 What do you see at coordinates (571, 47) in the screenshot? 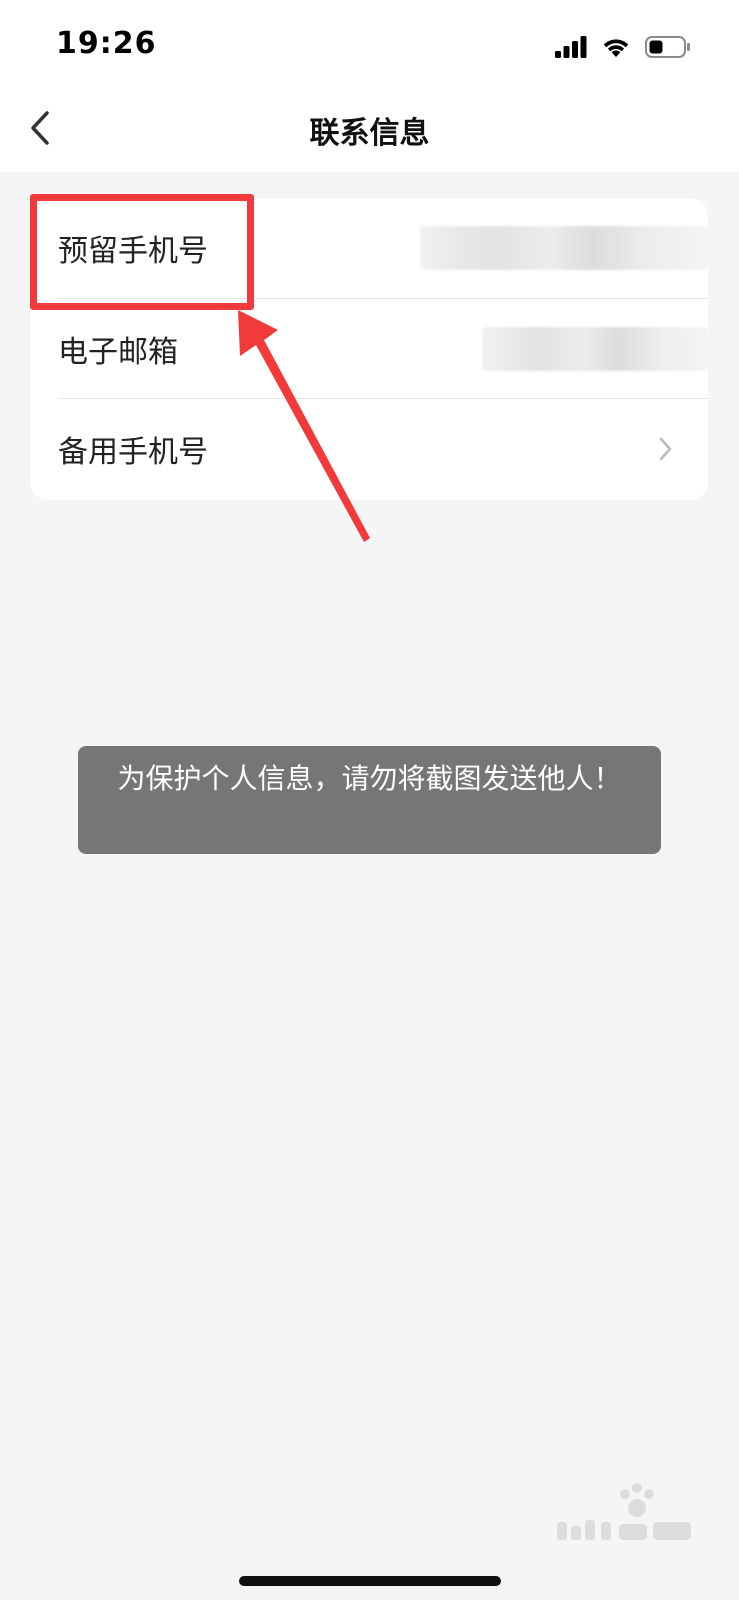
I see `signal-icon` at bounding box center [571, 47].